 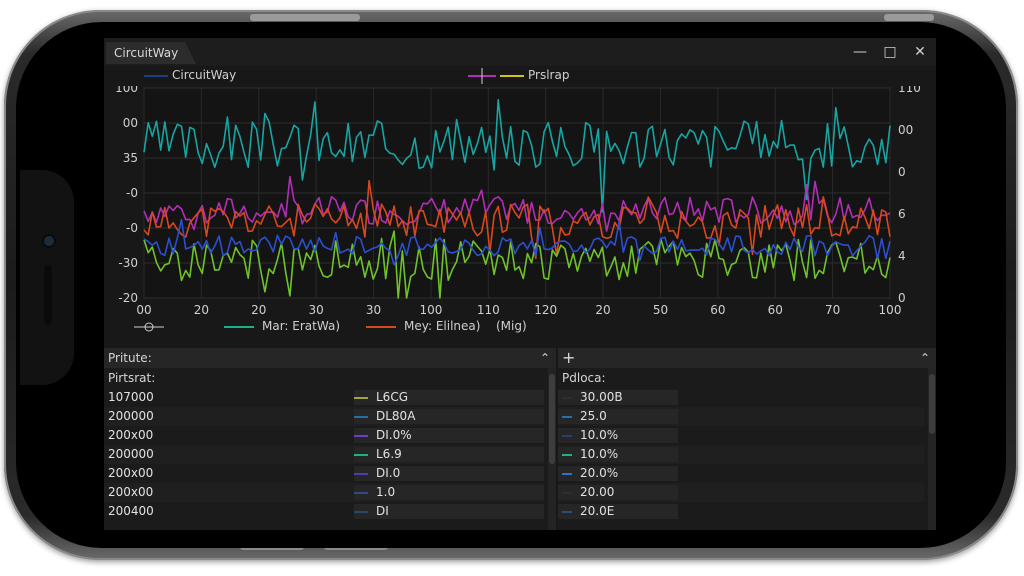 I want to click on right-panel-header: + ⌃, so click(x=747, y=358).